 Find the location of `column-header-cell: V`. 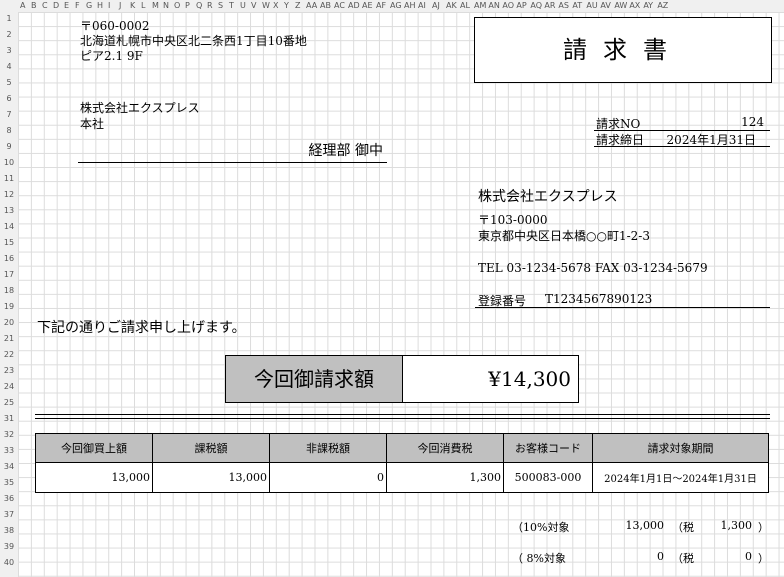

column-header-cell: V is located at coordinates (255, 6).